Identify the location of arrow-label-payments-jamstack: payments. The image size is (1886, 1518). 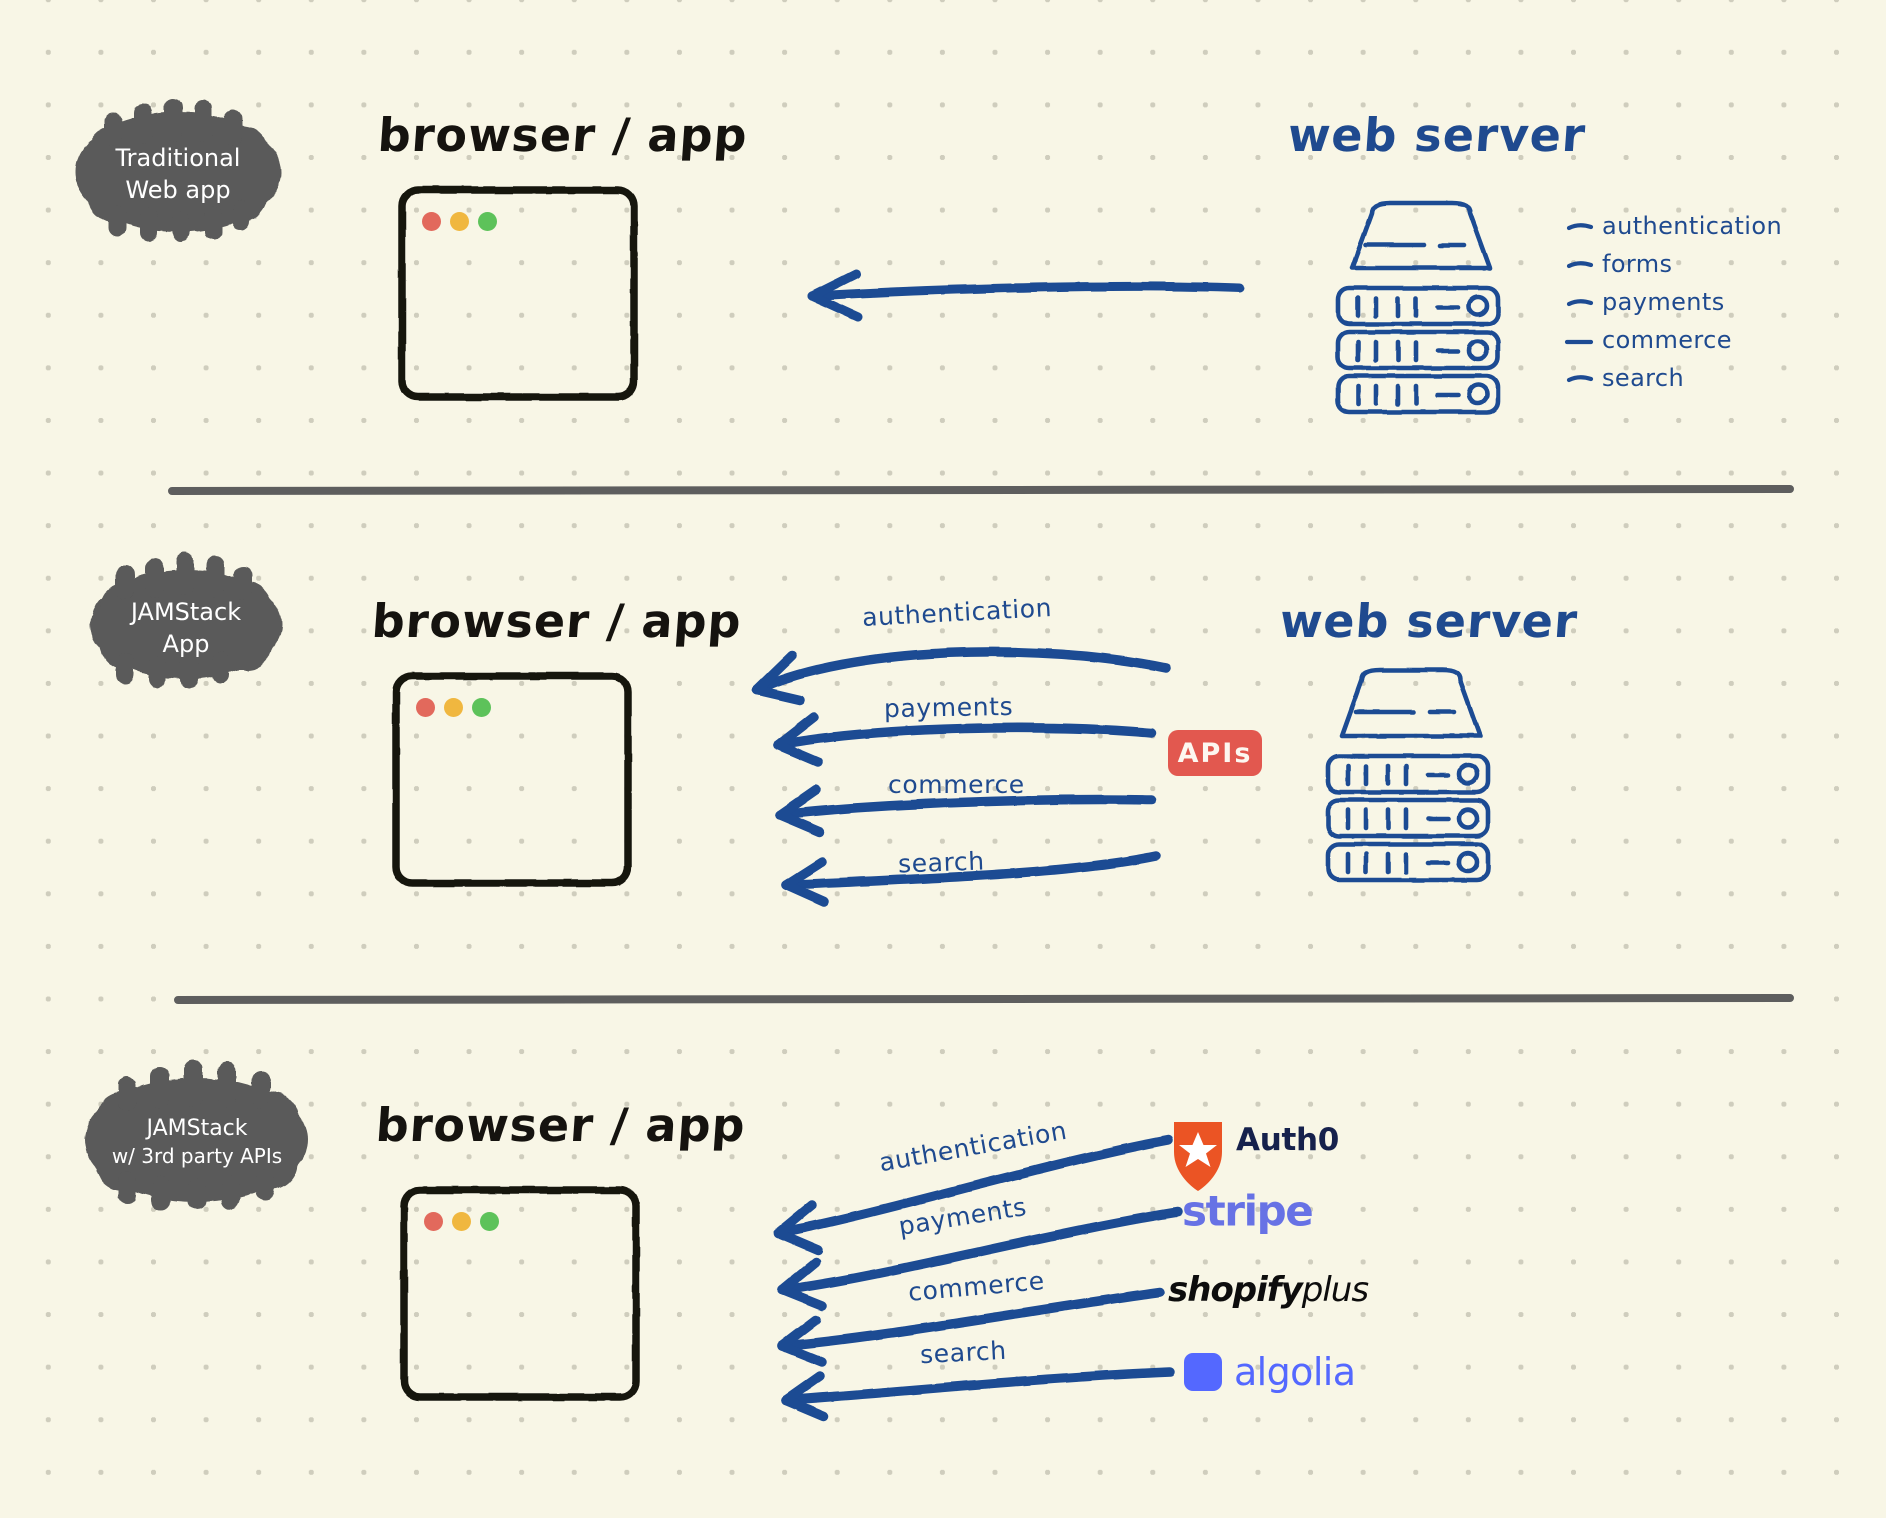
(948, 707).